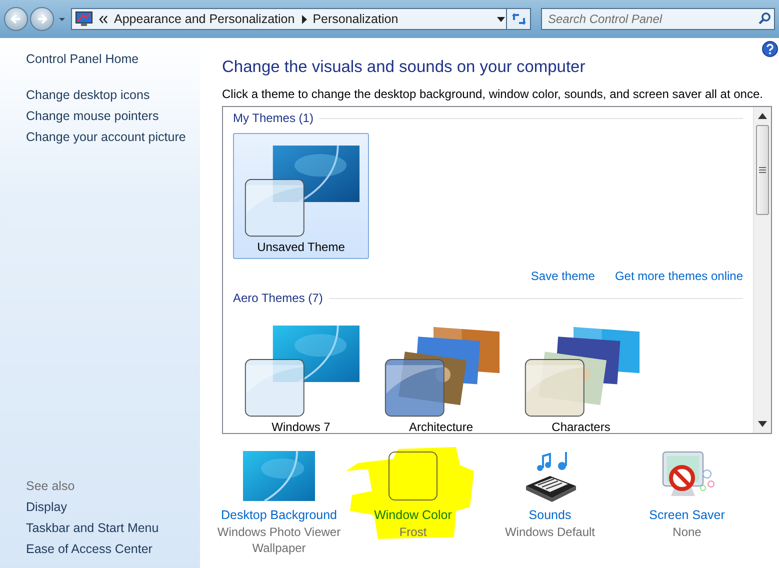 Image resolution: width=779 pixels, height=568 pixels. I want to click on dropdown-arrow-icon, so click(501, 19).